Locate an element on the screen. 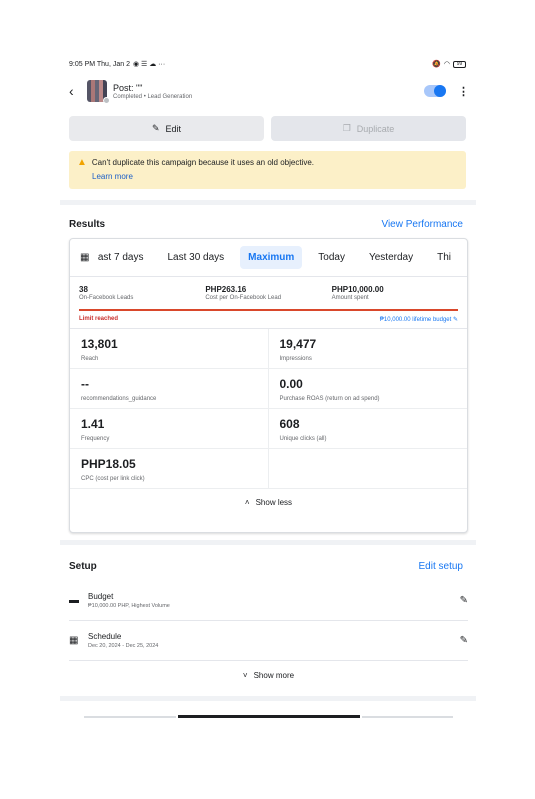 The height and width of the screenshot is (799, 535). metric-cell: 0.00 Purchase ROAS (return on ad spend) is located at coordinates (367, 389).